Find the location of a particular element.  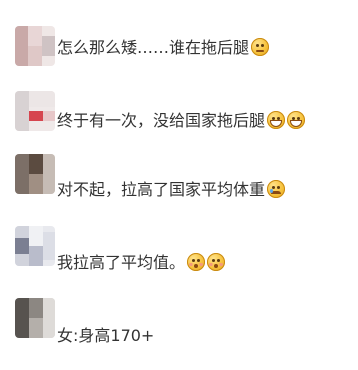

comment-text-content: 我拉高了平均值。 is located at coordinates (121, 262).